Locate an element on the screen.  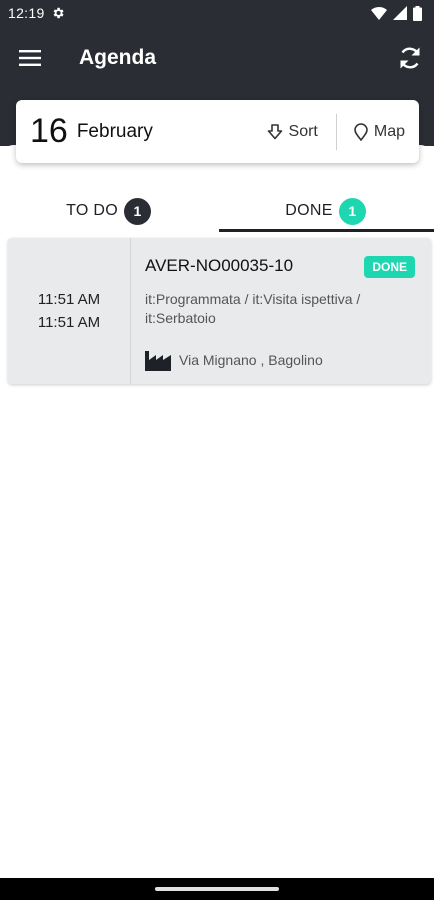
home-gesture-handle is located at coordinates (217, 889).